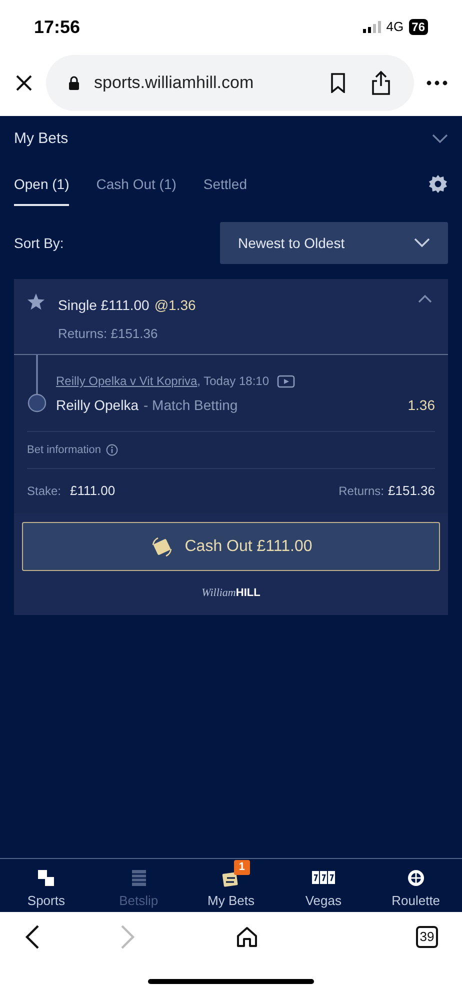 This screenshot has height=1000, width=462. Describe the element at coordinates (32, 937) in the screenshot. I see `back-icon` at that location.